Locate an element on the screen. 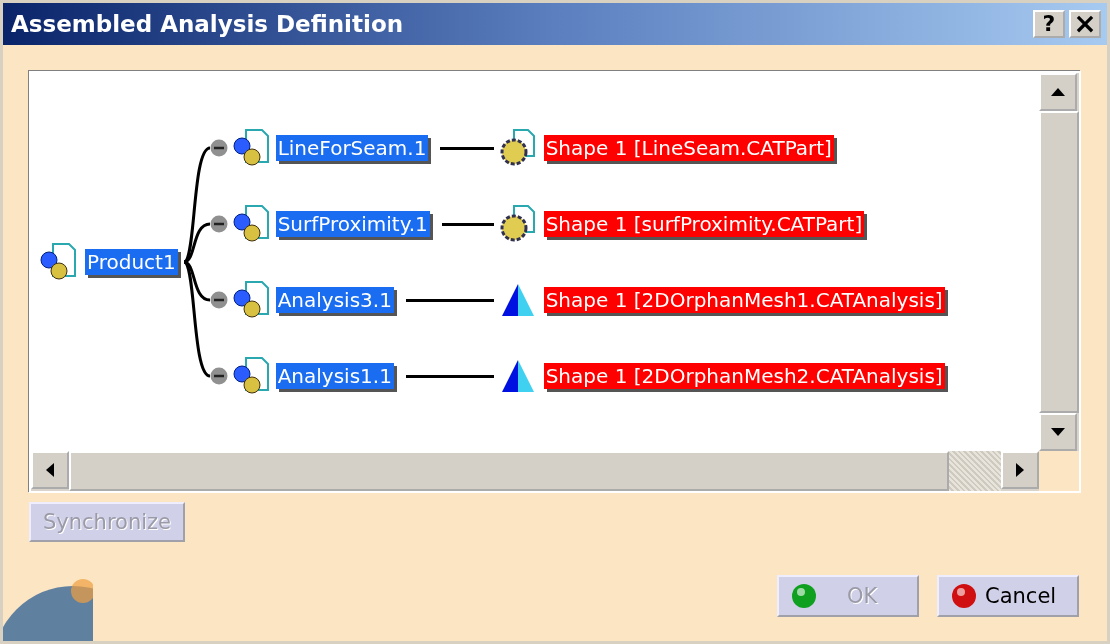 Image resolution: width=1110 pixels, height=644 pixels. arrow-down-icon is located at coordinates (1058, 432).